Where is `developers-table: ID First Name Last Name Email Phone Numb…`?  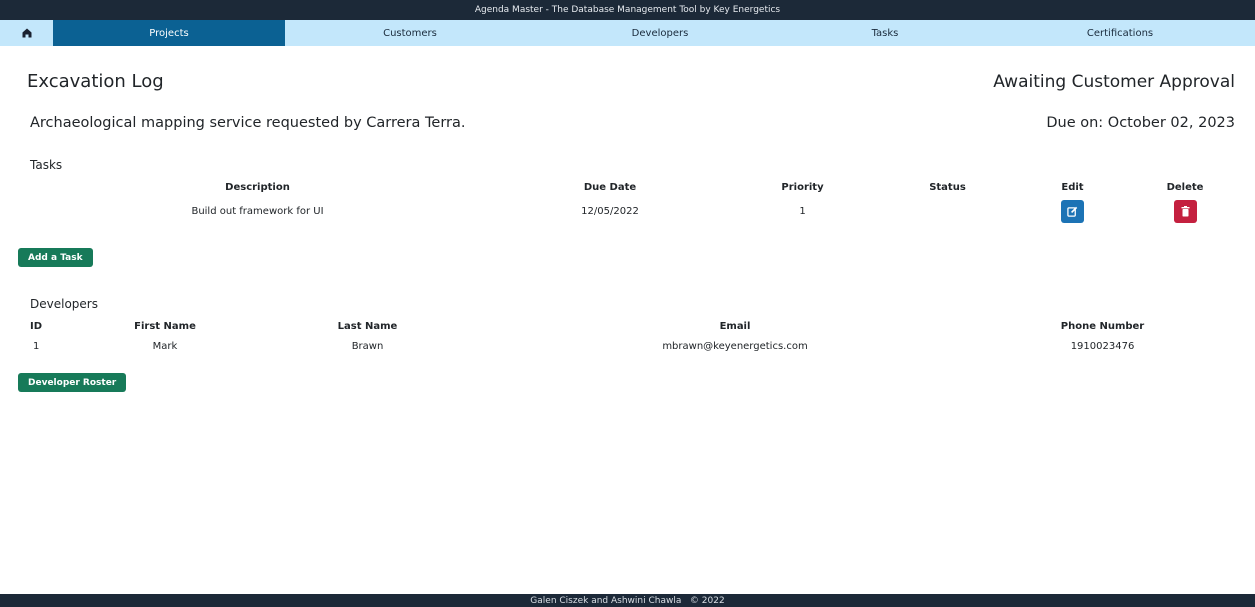
developers-table: ID First Name Last Name Email Phone Numb… is located at coordinates (620, 337).